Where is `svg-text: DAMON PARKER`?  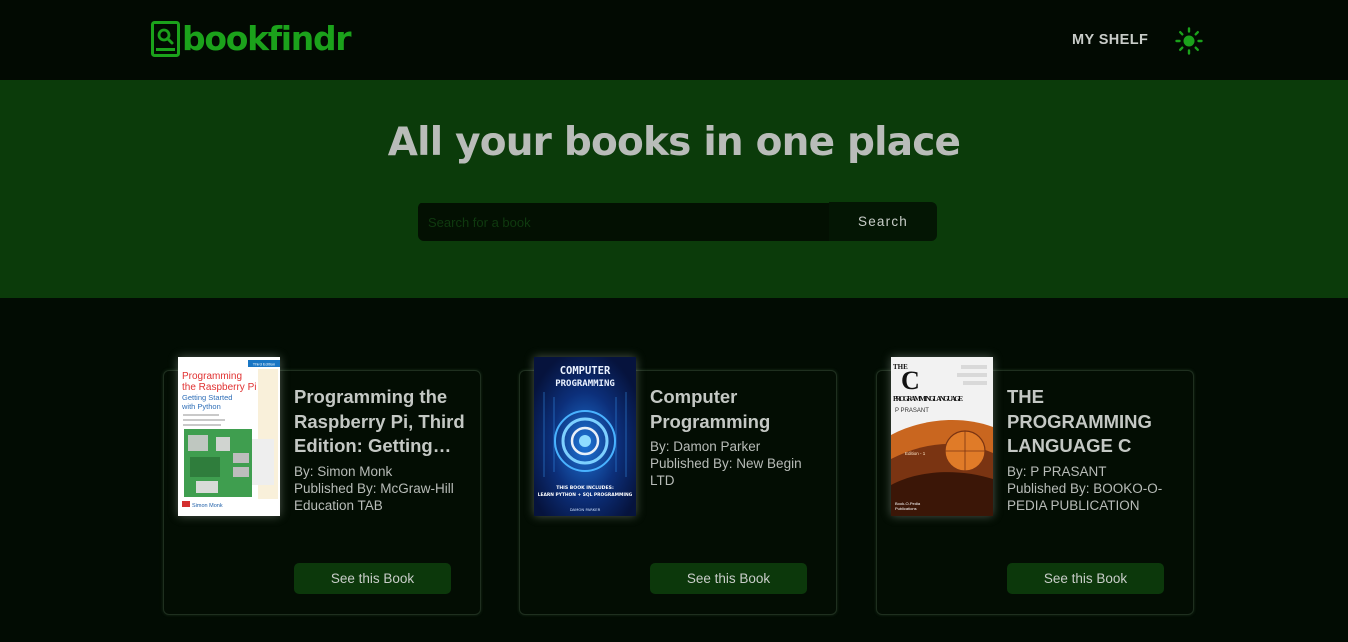 svg-text: DAMON PARKER is located at coordinates (585, 509).